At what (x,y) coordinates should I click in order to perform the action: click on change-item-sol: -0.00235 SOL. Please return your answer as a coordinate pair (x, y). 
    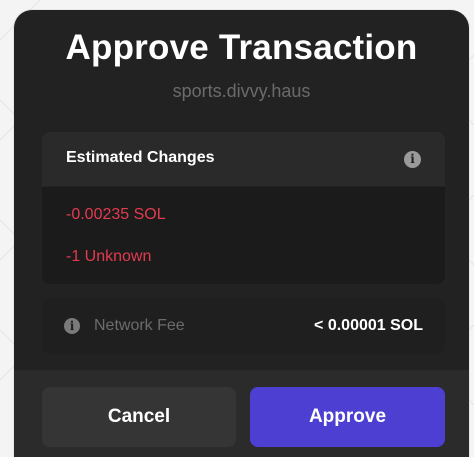
    Looking at the image, I should click on (116, 214).